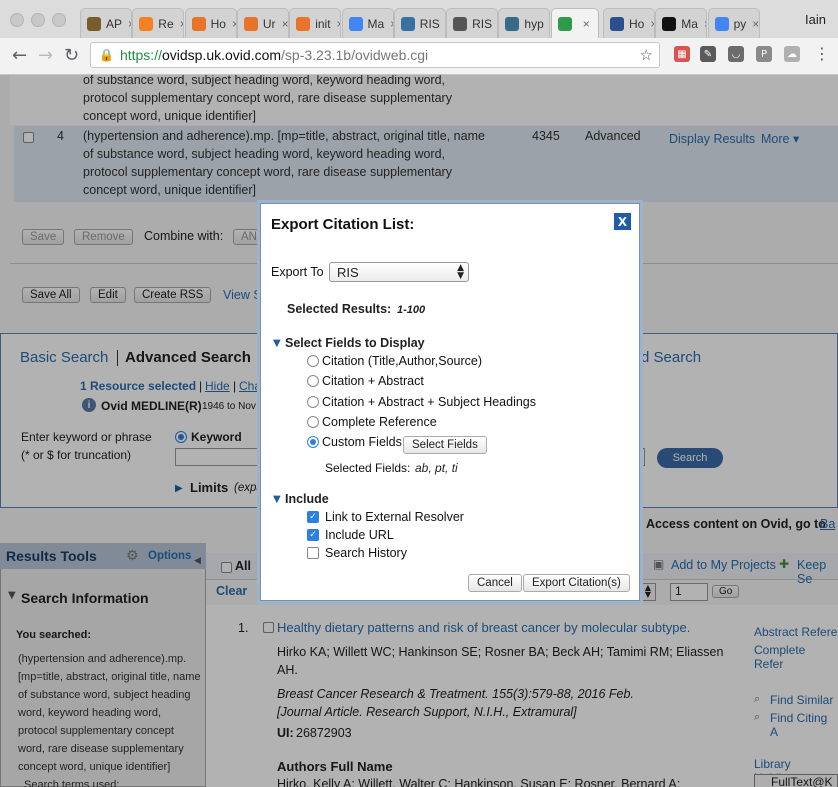 This screenshot has width=838, height=787. I want to click on lock-icon: 🔒, so click(106, 55).